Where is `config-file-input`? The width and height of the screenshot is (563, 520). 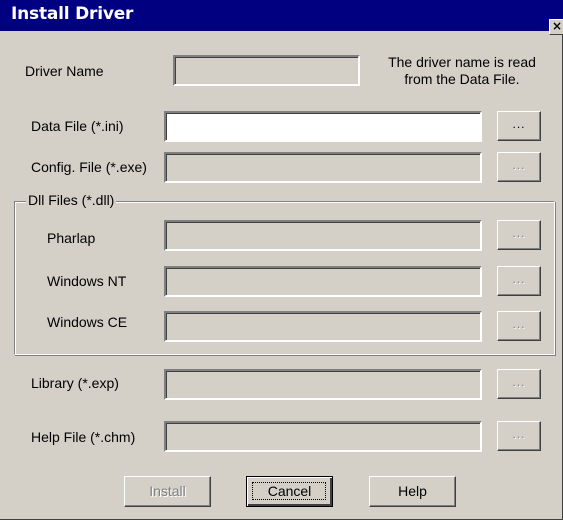
config-file-input is located at coordinates (323, 167).